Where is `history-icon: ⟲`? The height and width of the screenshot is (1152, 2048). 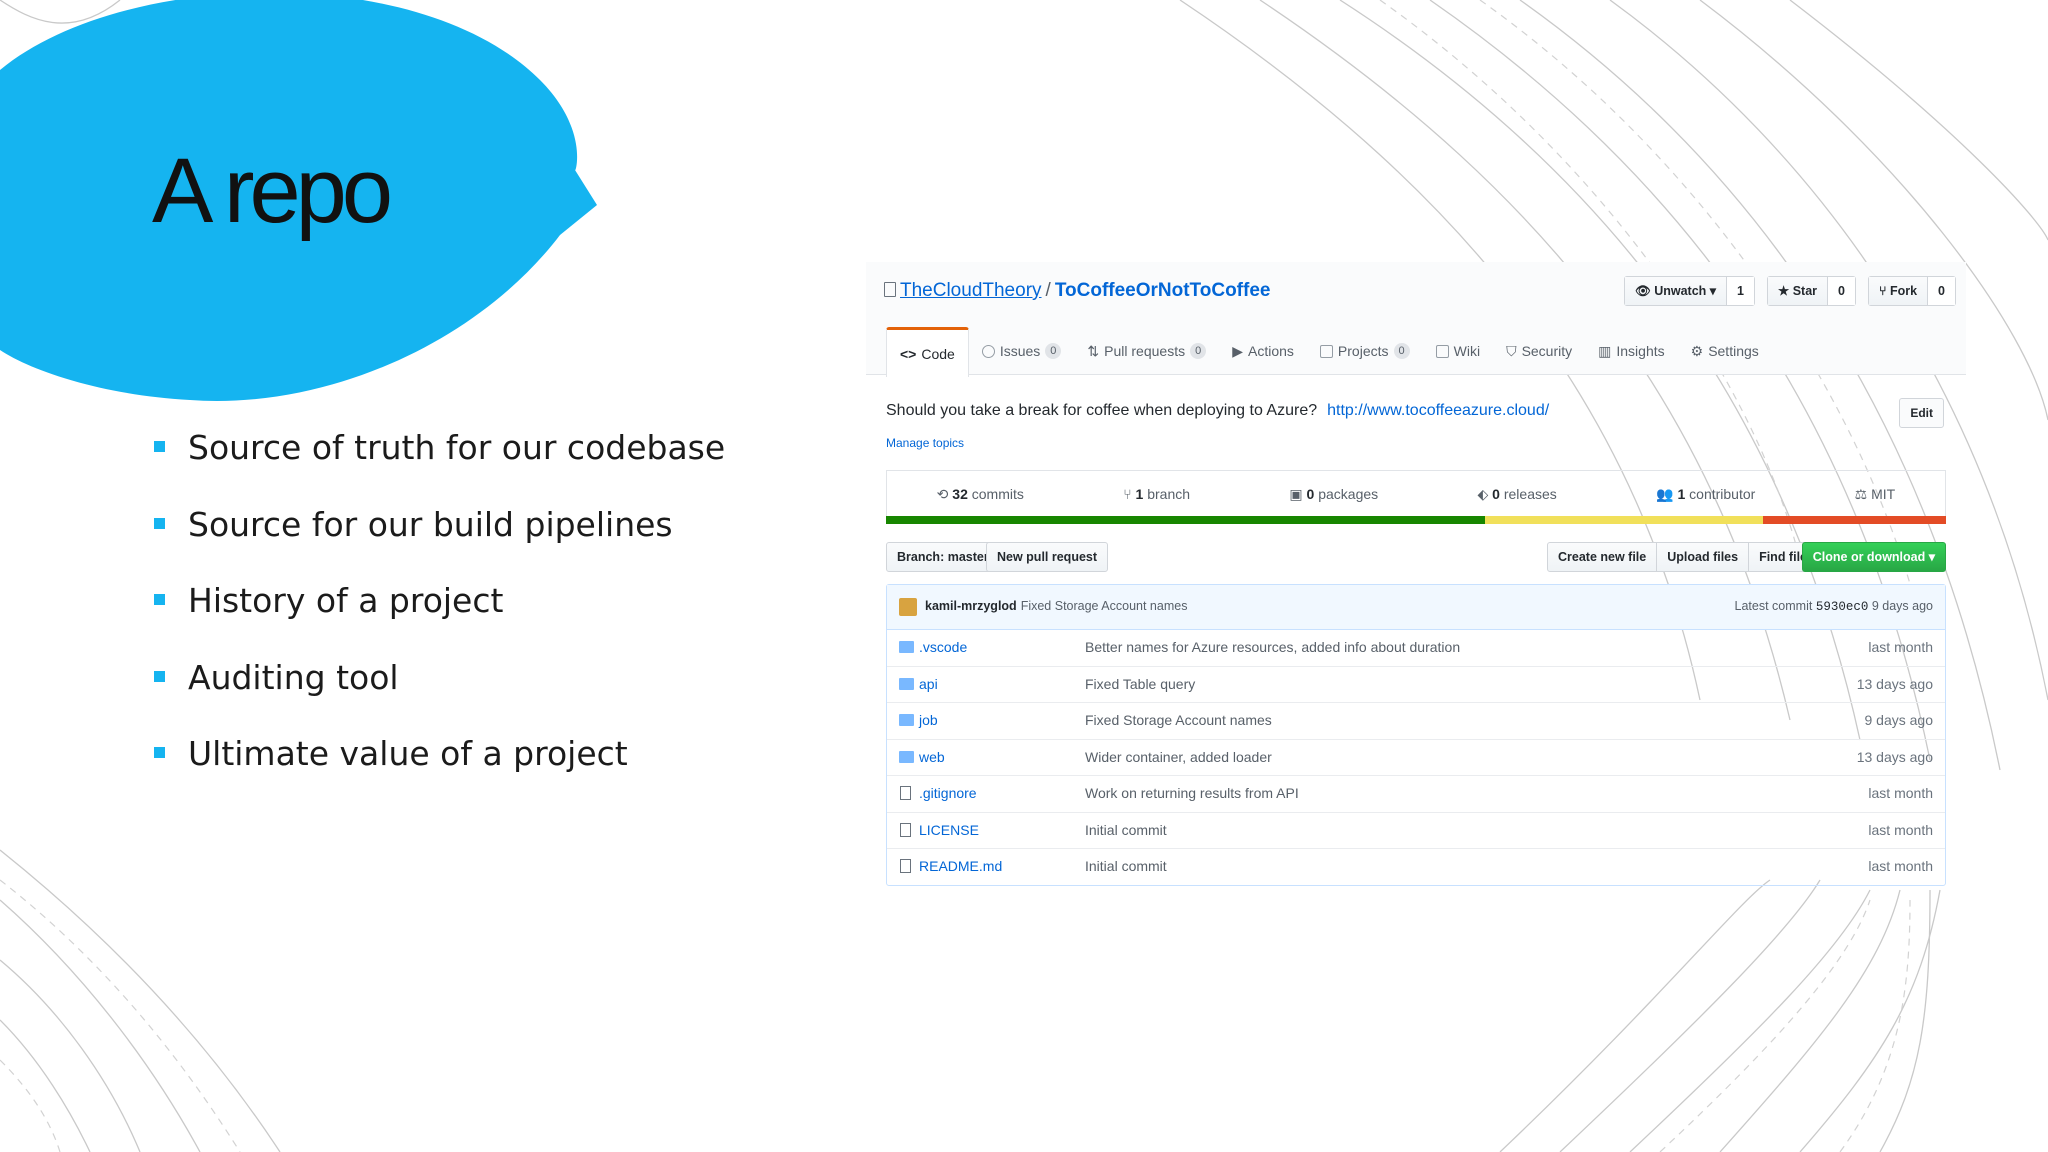 history-icon: ⟲ is located at coordinates (944, 493).